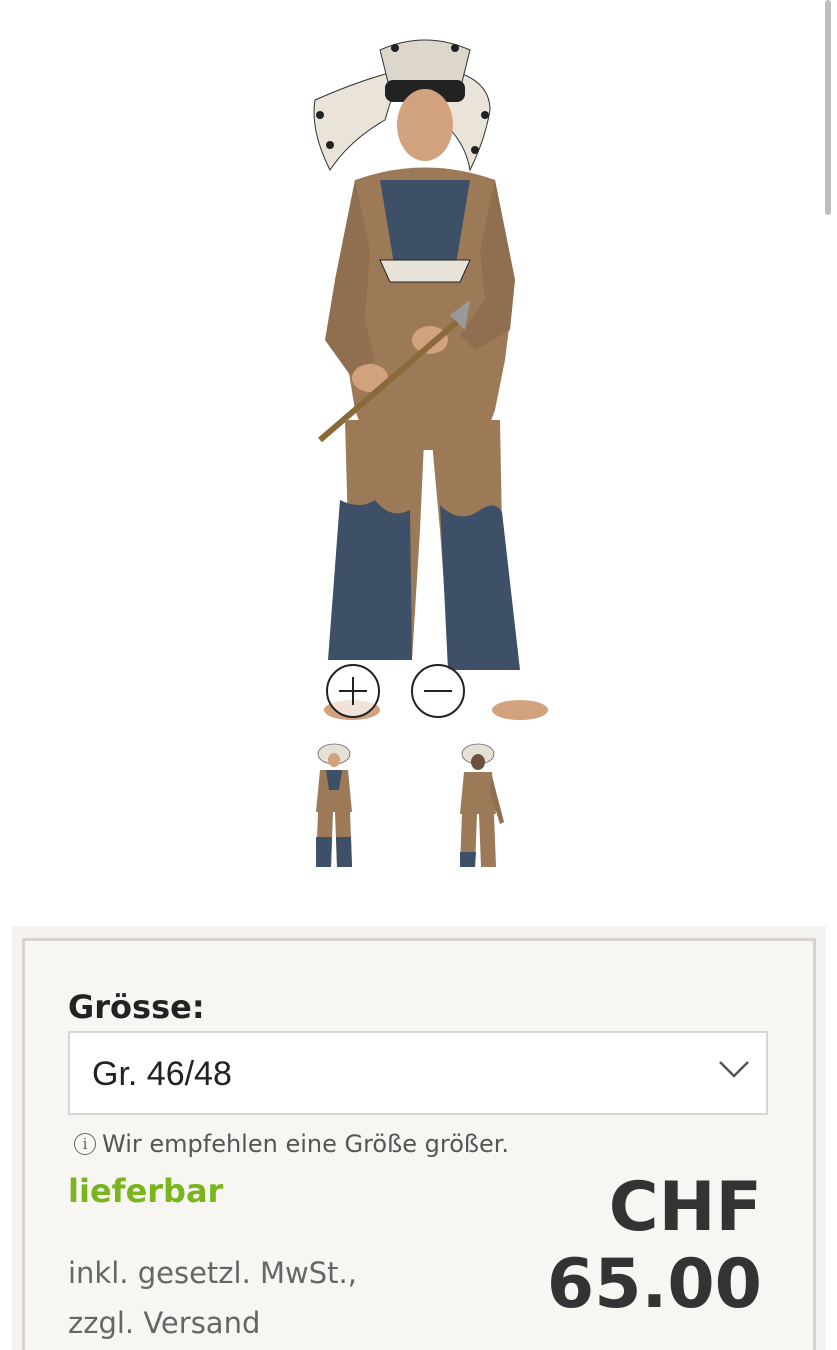 The height and width of the screenshot is (1350, 837). What do you see at coordinates (85, 1144) in the screenshot?
I see `info-icon: i` at bounding box center [85, 1144].